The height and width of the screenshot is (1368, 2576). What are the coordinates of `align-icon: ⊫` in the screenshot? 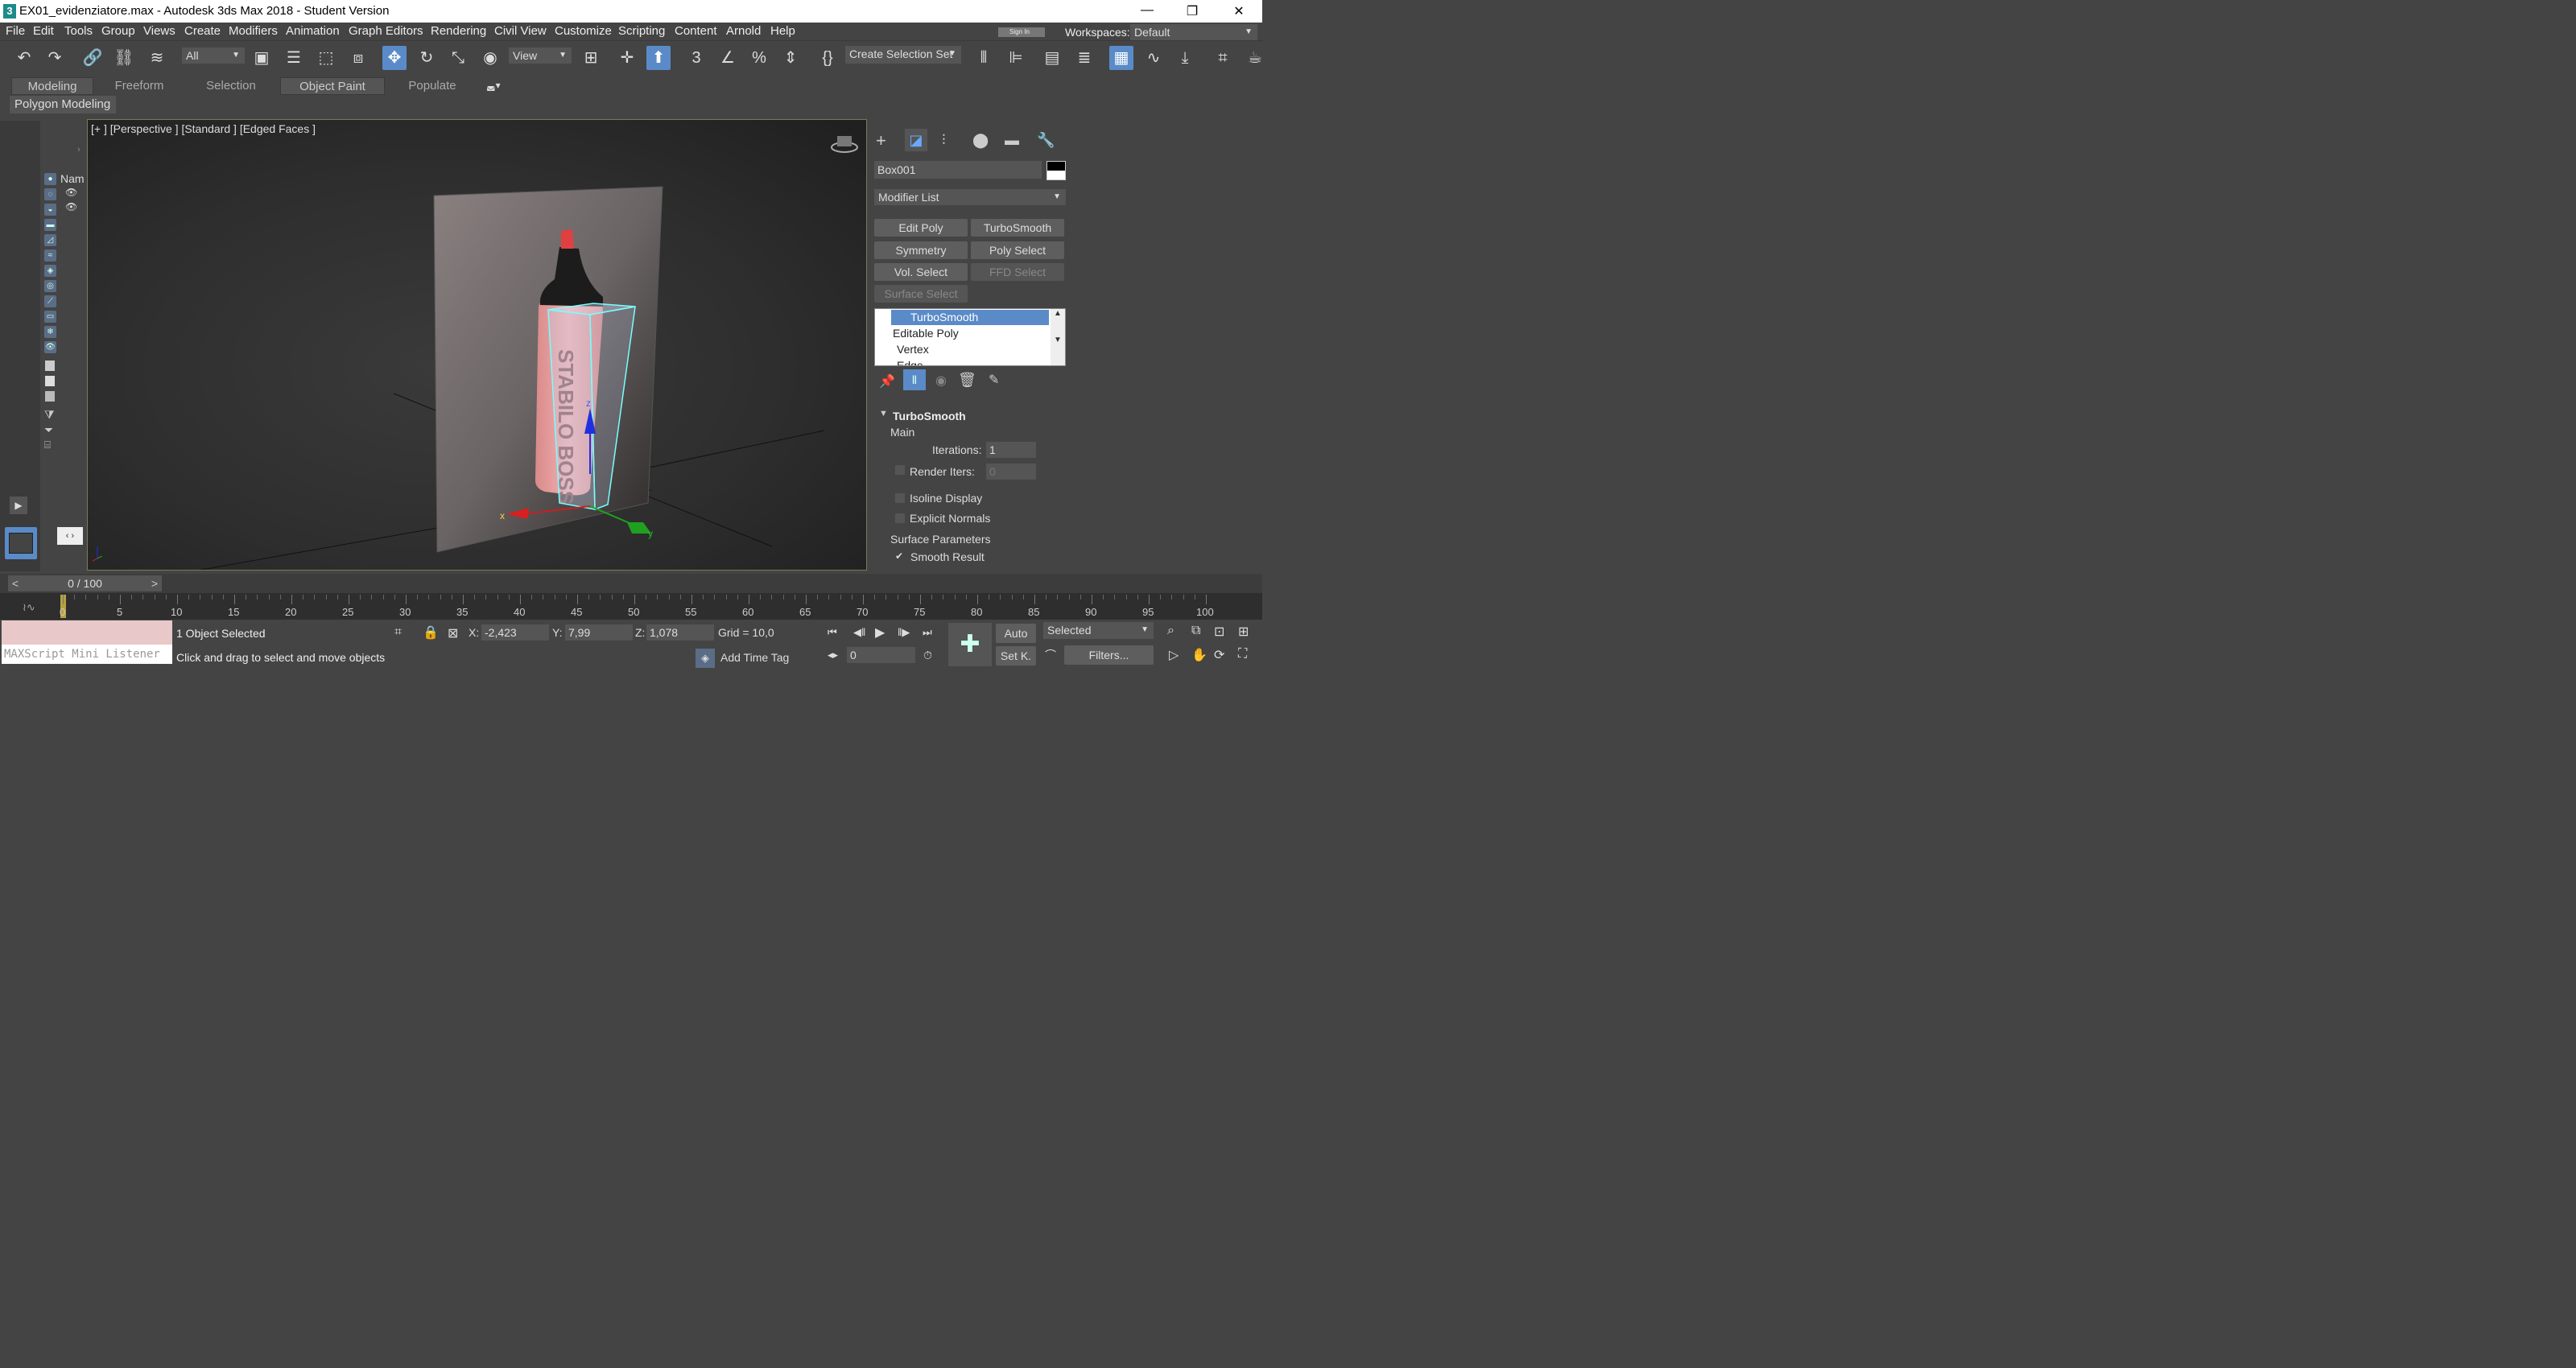 It's located at (1016, 58).